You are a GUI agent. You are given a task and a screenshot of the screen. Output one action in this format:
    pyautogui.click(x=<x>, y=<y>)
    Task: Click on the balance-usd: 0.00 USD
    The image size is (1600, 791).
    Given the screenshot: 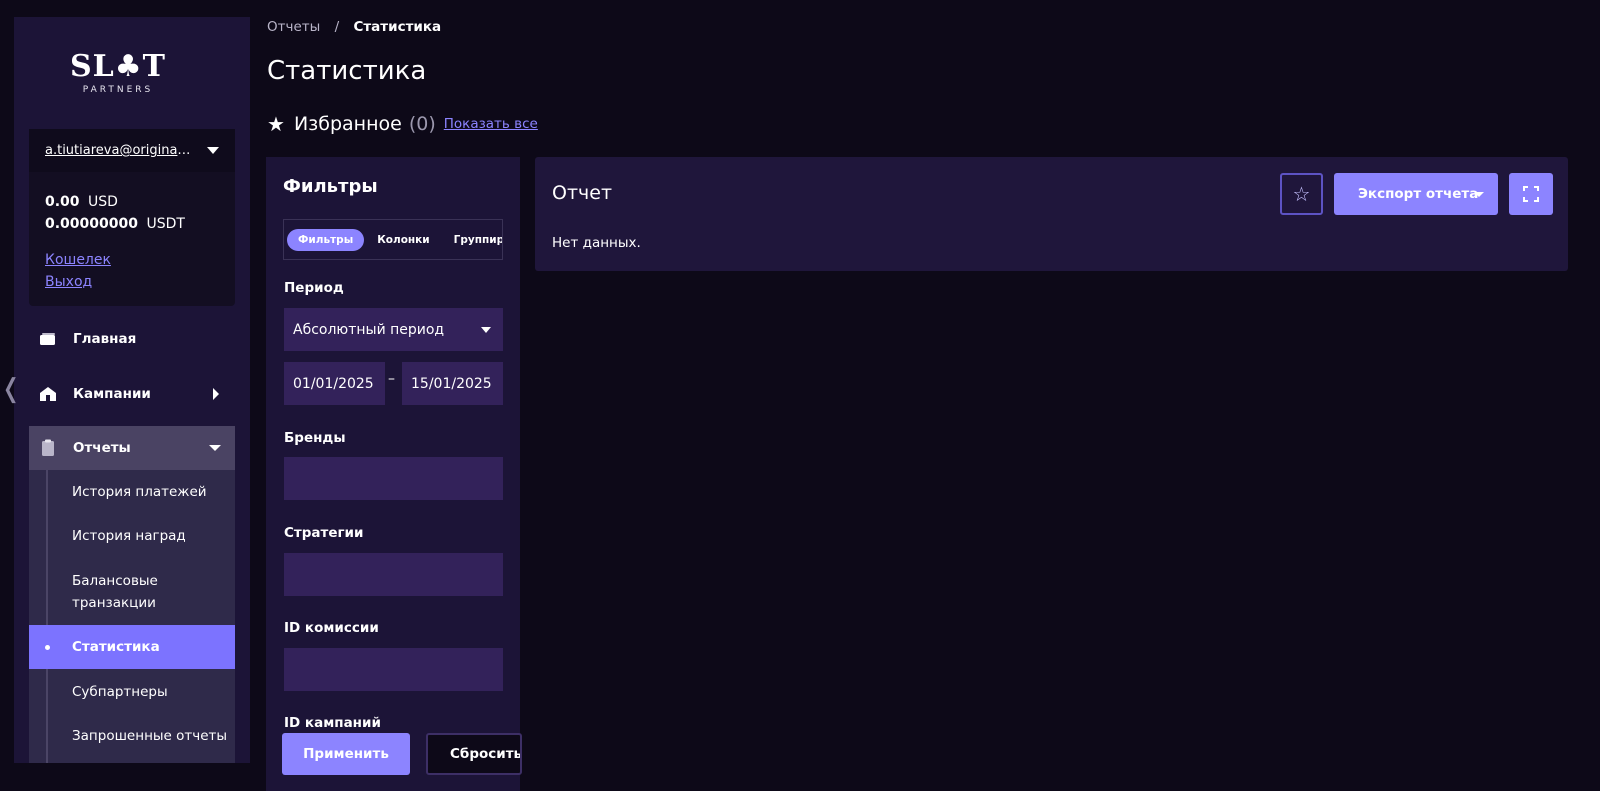 What is the action you would take?
    pyautogui.click(x=132, y=202)
    